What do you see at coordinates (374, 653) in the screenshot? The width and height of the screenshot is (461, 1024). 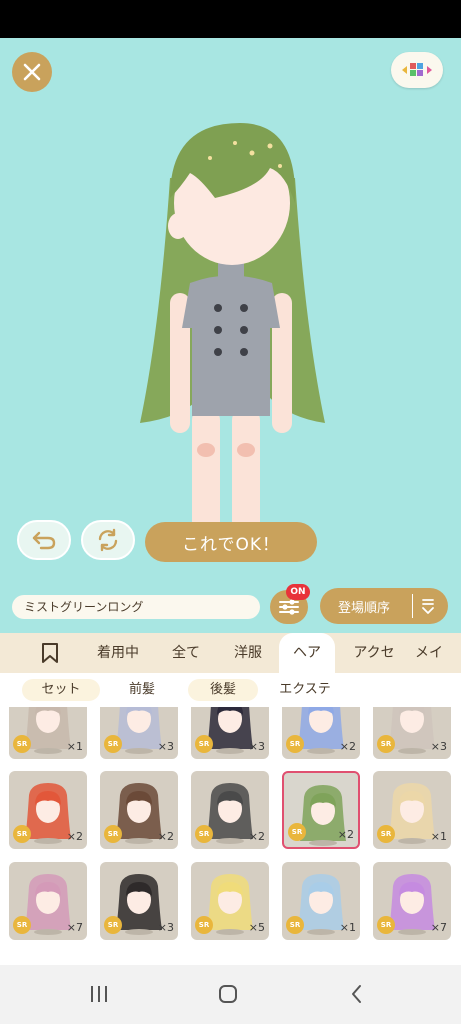 I see `tab-accessories: アクセ` at bounding box center [374, 653].